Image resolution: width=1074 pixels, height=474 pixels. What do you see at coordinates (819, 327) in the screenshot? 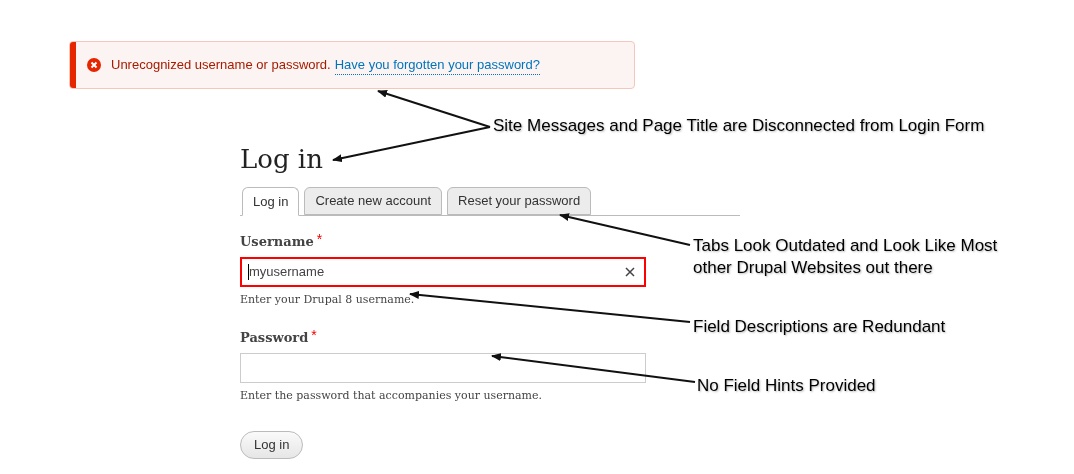
I see `annotation-text: Field Descriptions are Redundant` at bounding box center [819, 327].